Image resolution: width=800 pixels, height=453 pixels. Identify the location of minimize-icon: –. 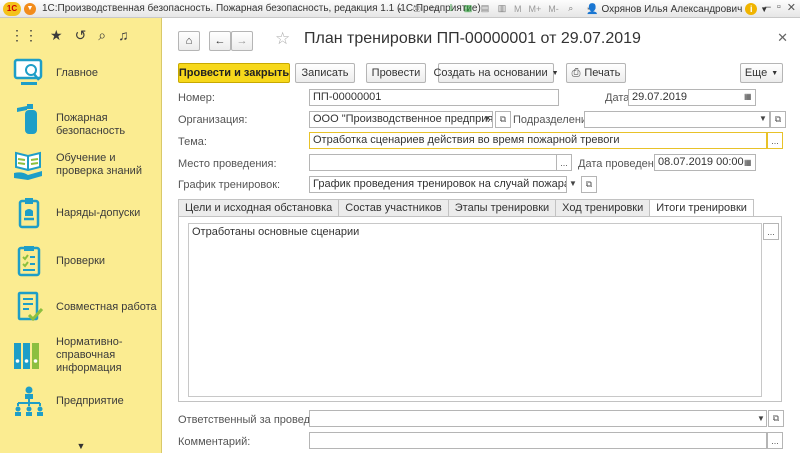
(768, 7).